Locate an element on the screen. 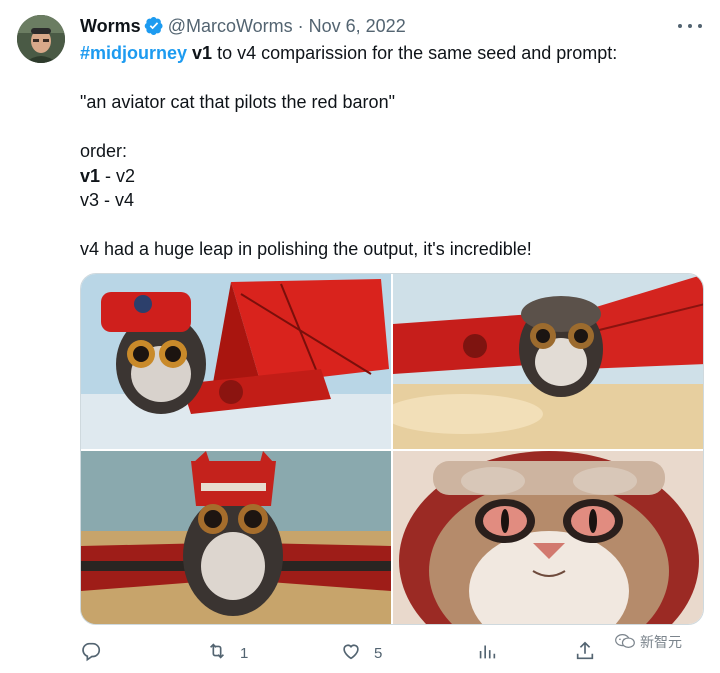  share-icon is located at coordinates (585, 653).